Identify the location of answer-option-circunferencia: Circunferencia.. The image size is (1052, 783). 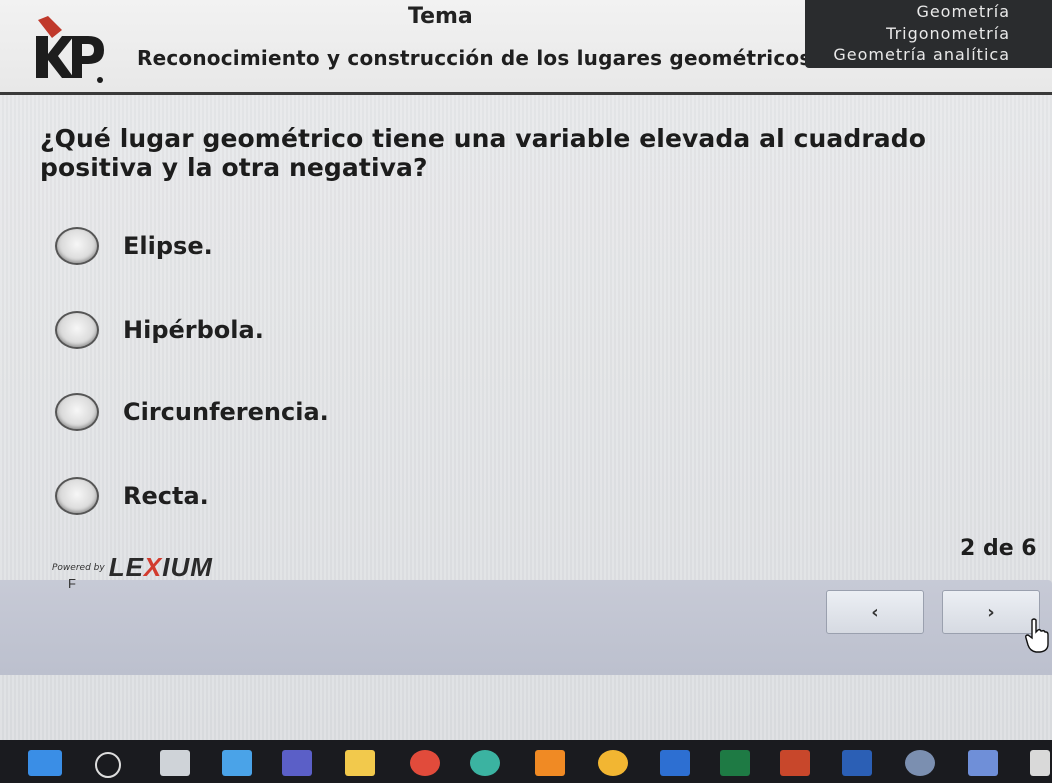
(192, 412).